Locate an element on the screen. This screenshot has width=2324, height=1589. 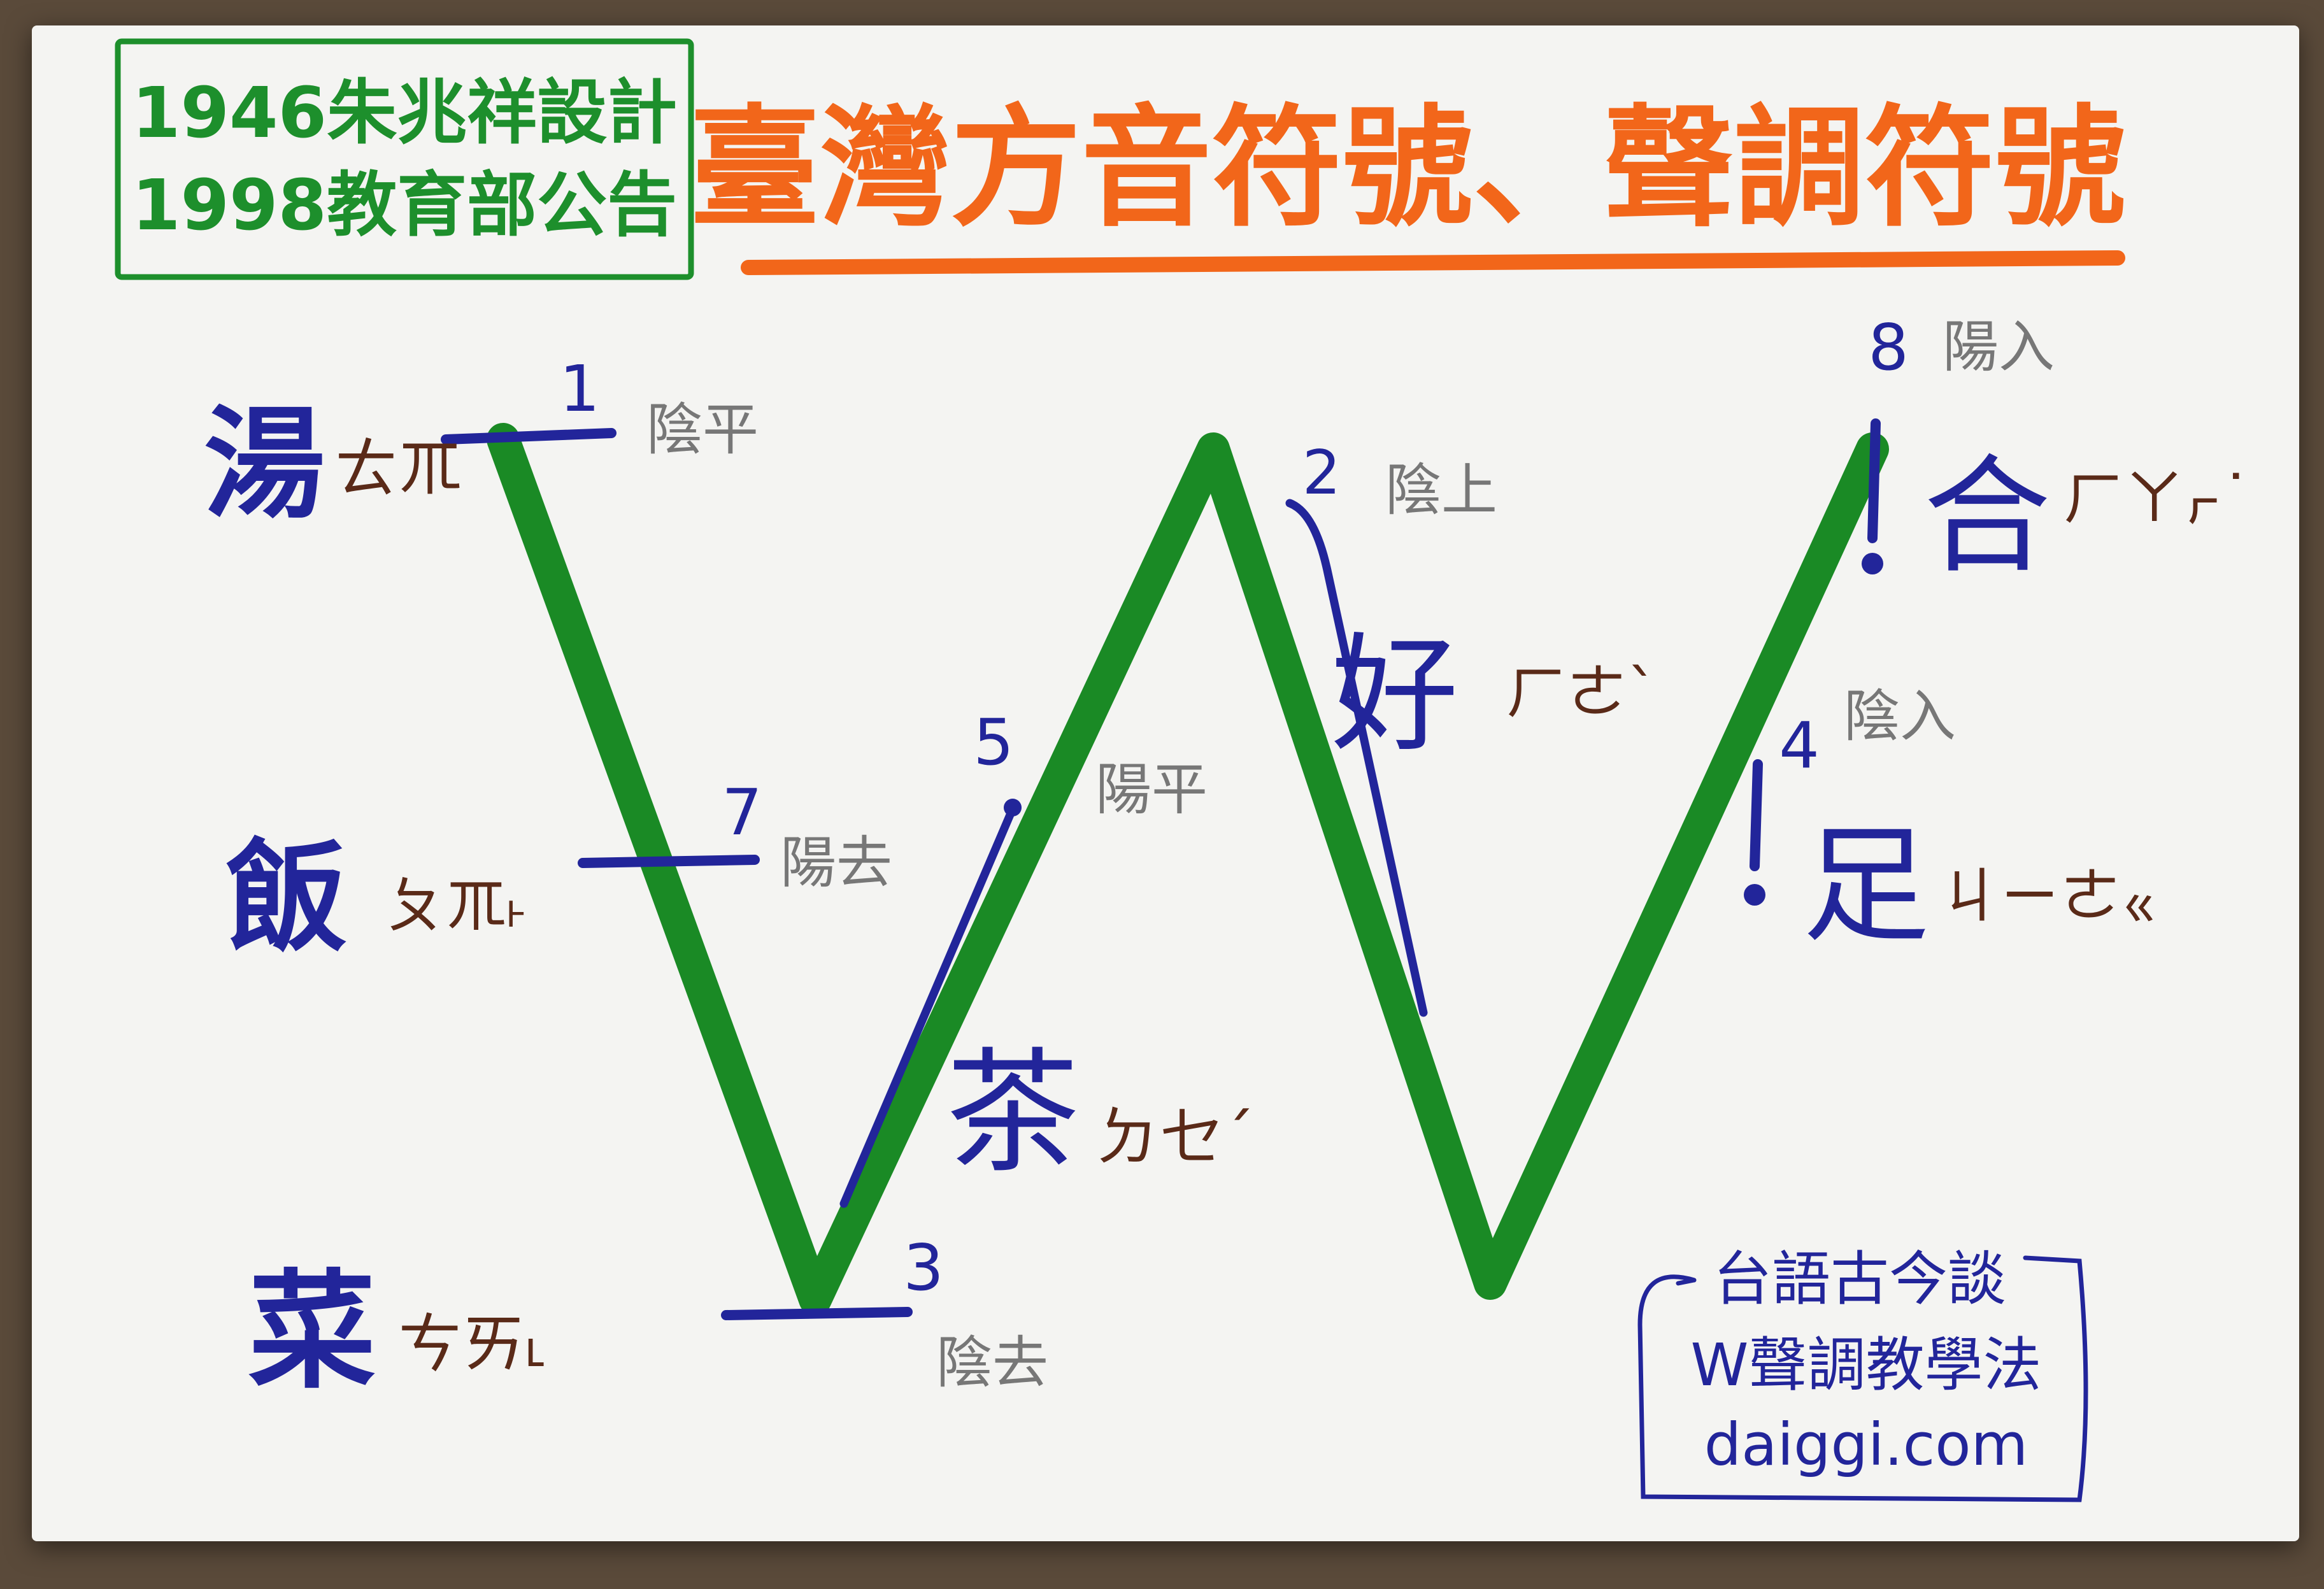
tone3-zhuyin: ㄘㄞ˪ is located at coordinates (472, 1344).